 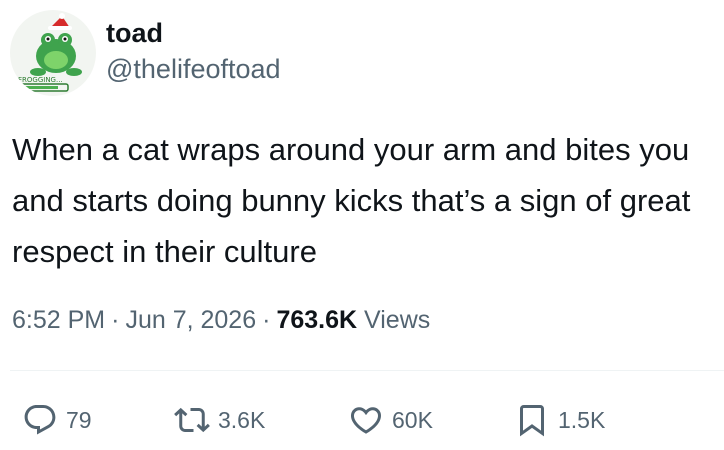 I want to click on repost-count: 3.6K, so click(x=242, y=419).